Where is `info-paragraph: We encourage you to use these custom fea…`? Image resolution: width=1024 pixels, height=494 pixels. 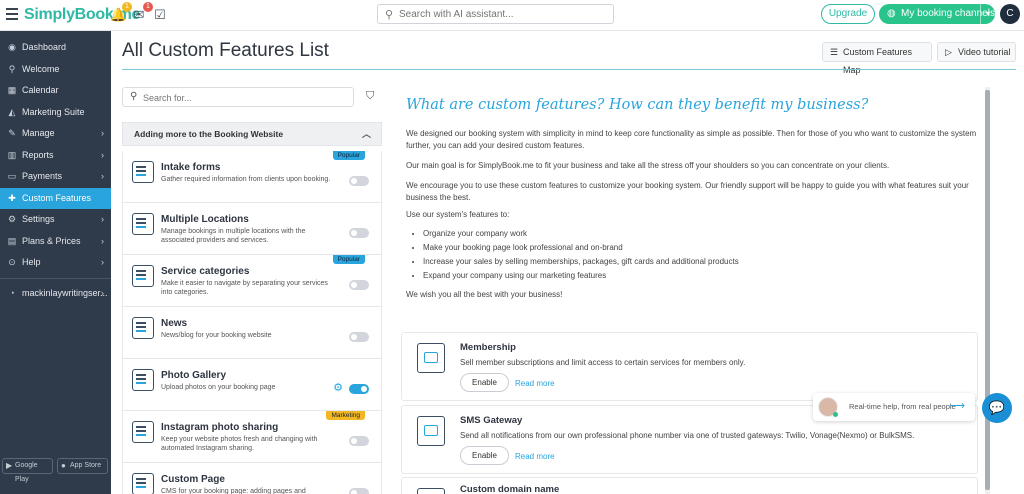
info-paragraph: We encourage you to use these custom fea… is located at coordinates (687, 191).